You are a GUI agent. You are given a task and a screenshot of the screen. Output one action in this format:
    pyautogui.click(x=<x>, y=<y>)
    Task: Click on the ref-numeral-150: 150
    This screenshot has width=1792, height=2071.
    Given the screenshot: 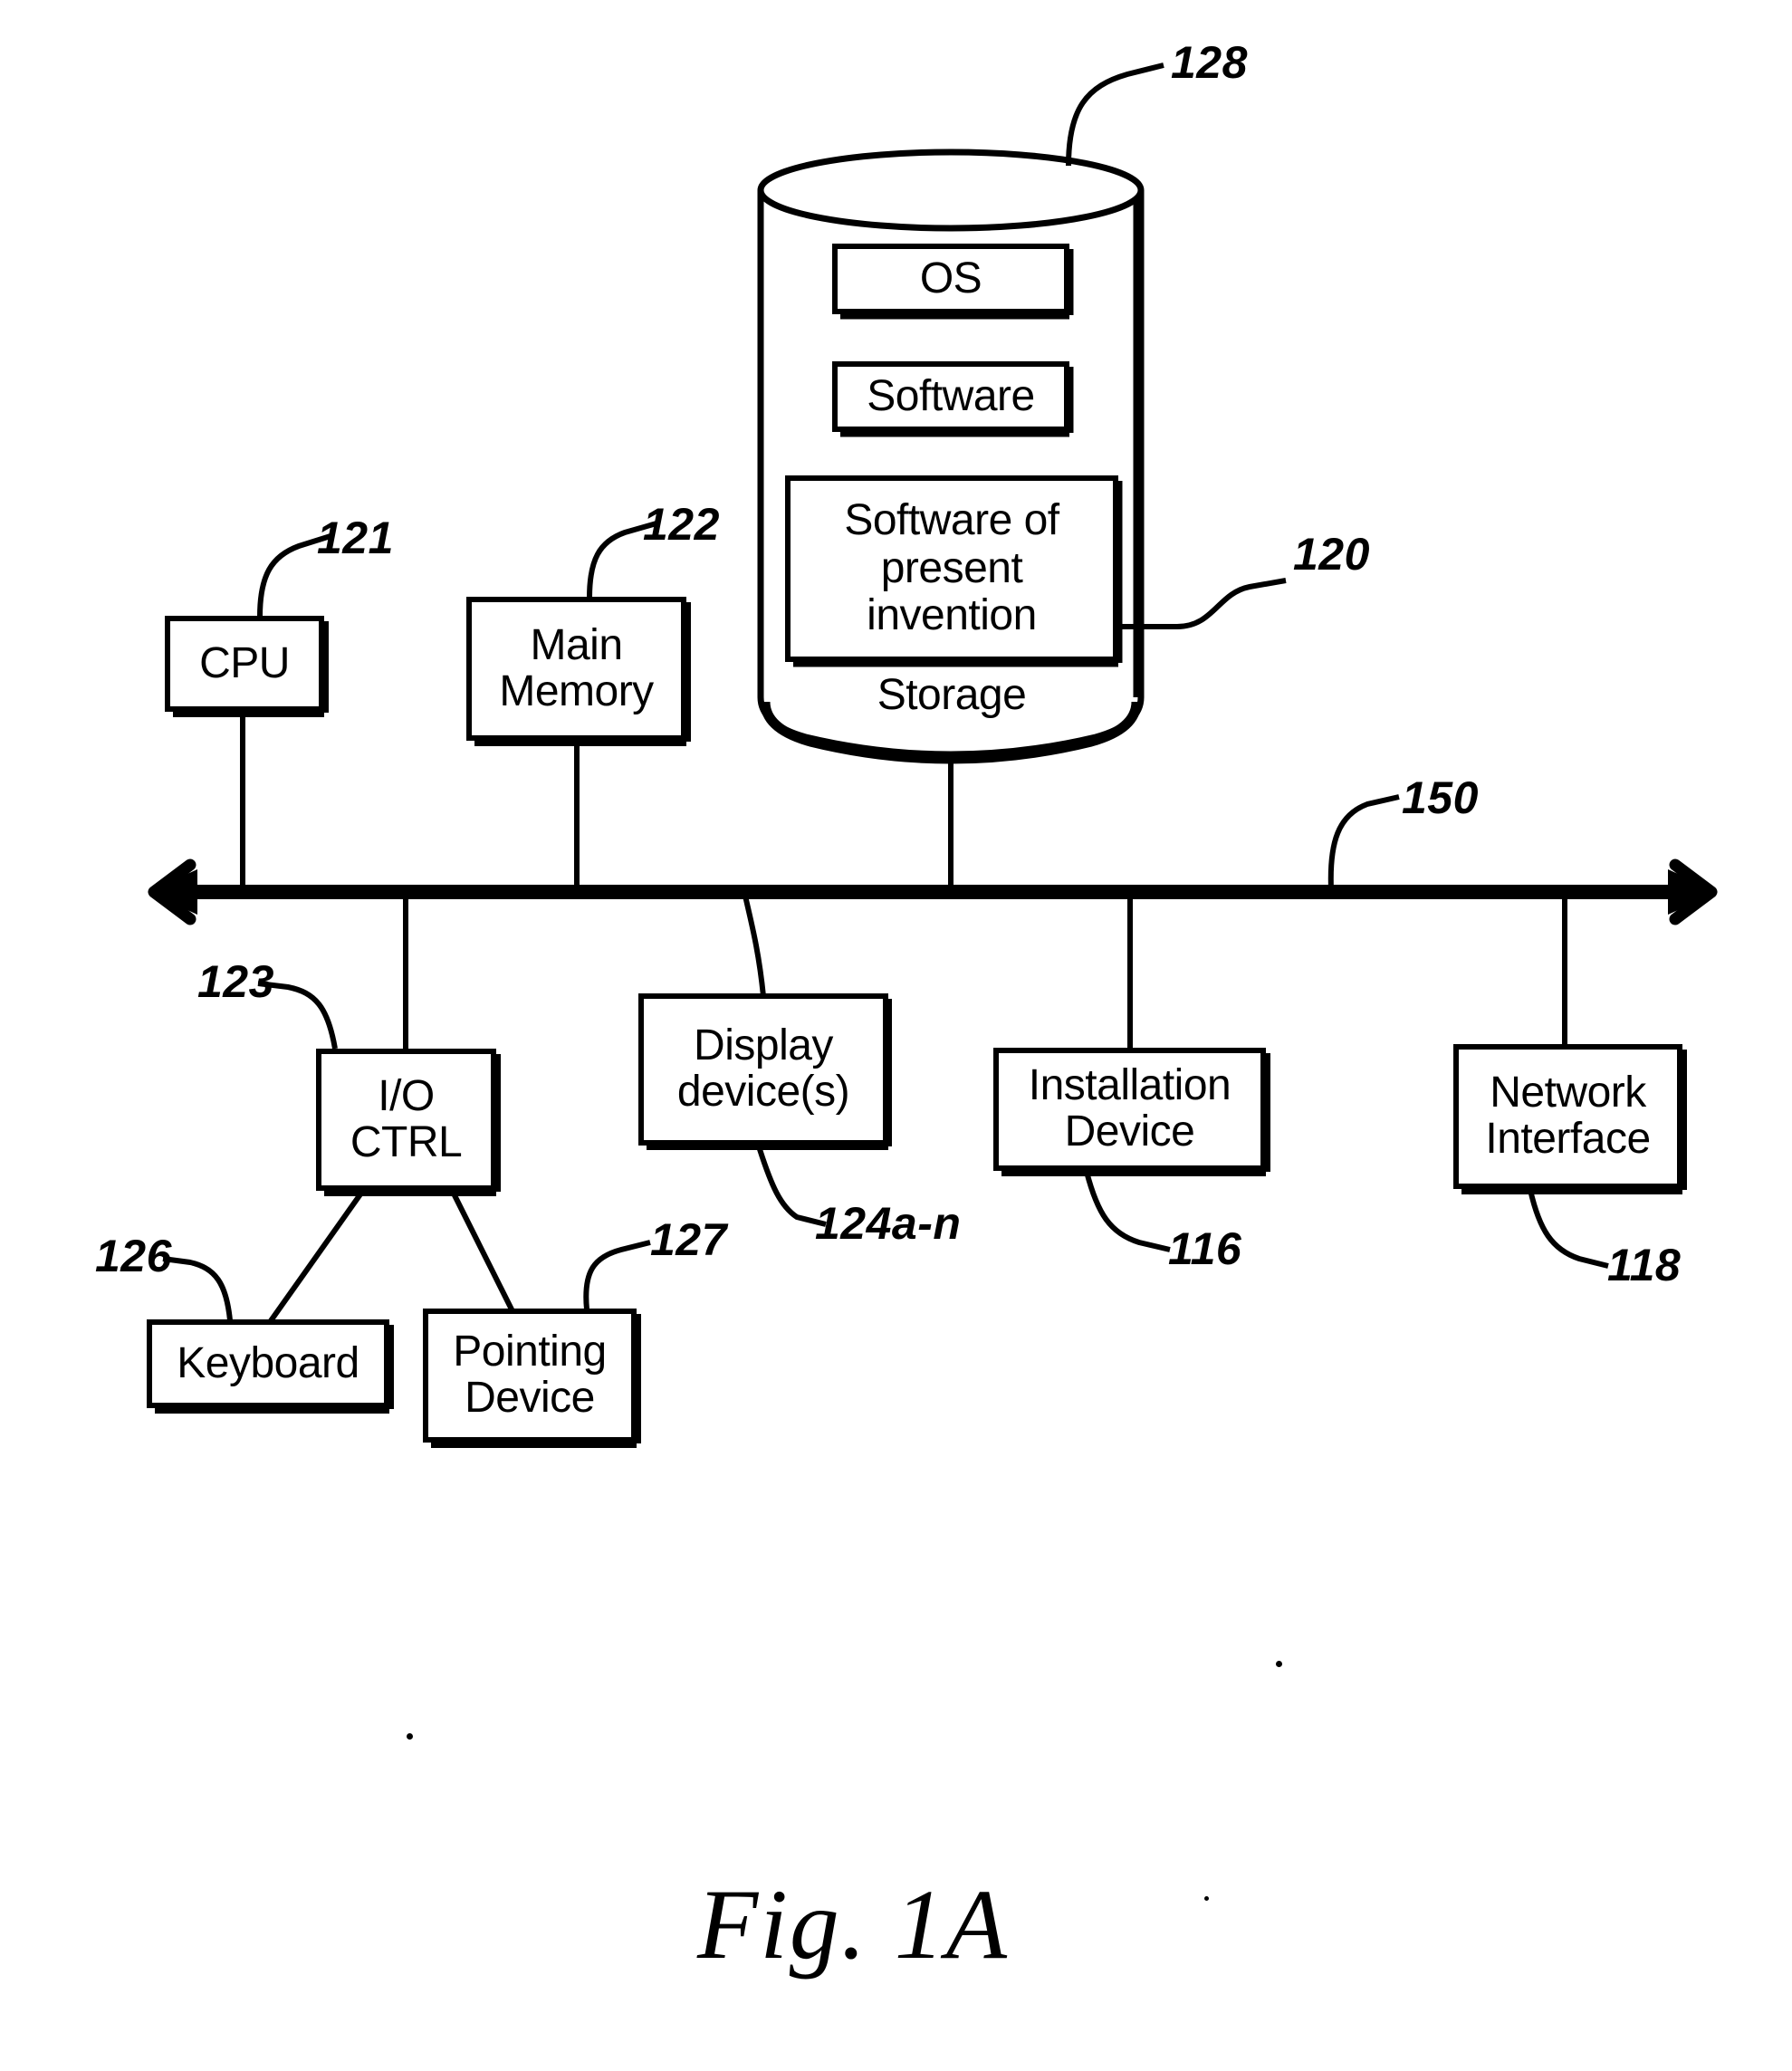 What is the action you would take?
    pyautogui.click(x=1440, y=797)
    